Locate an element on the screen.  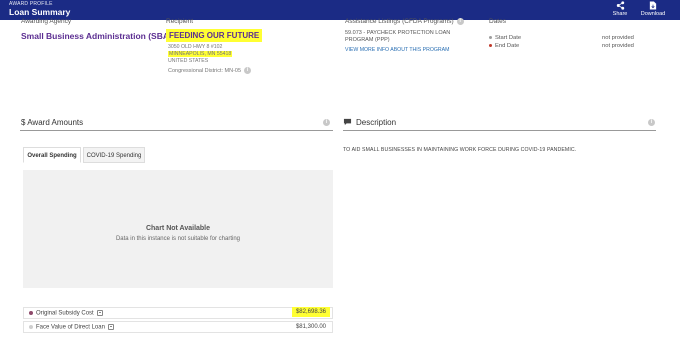
chart-unavailable-title: Chart Not Available is located at coordinates (178, 228).